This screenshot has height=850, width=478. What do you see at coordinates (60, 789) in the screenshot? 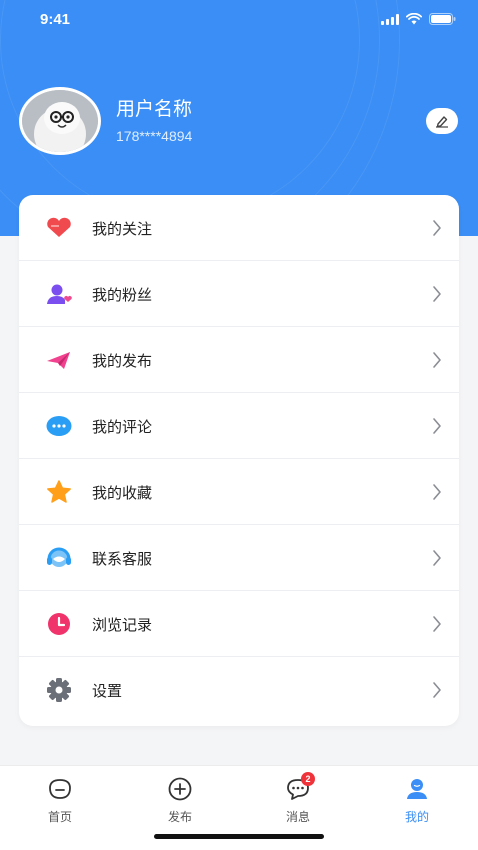
I see `home-icon` at bounding box center [60, 789].